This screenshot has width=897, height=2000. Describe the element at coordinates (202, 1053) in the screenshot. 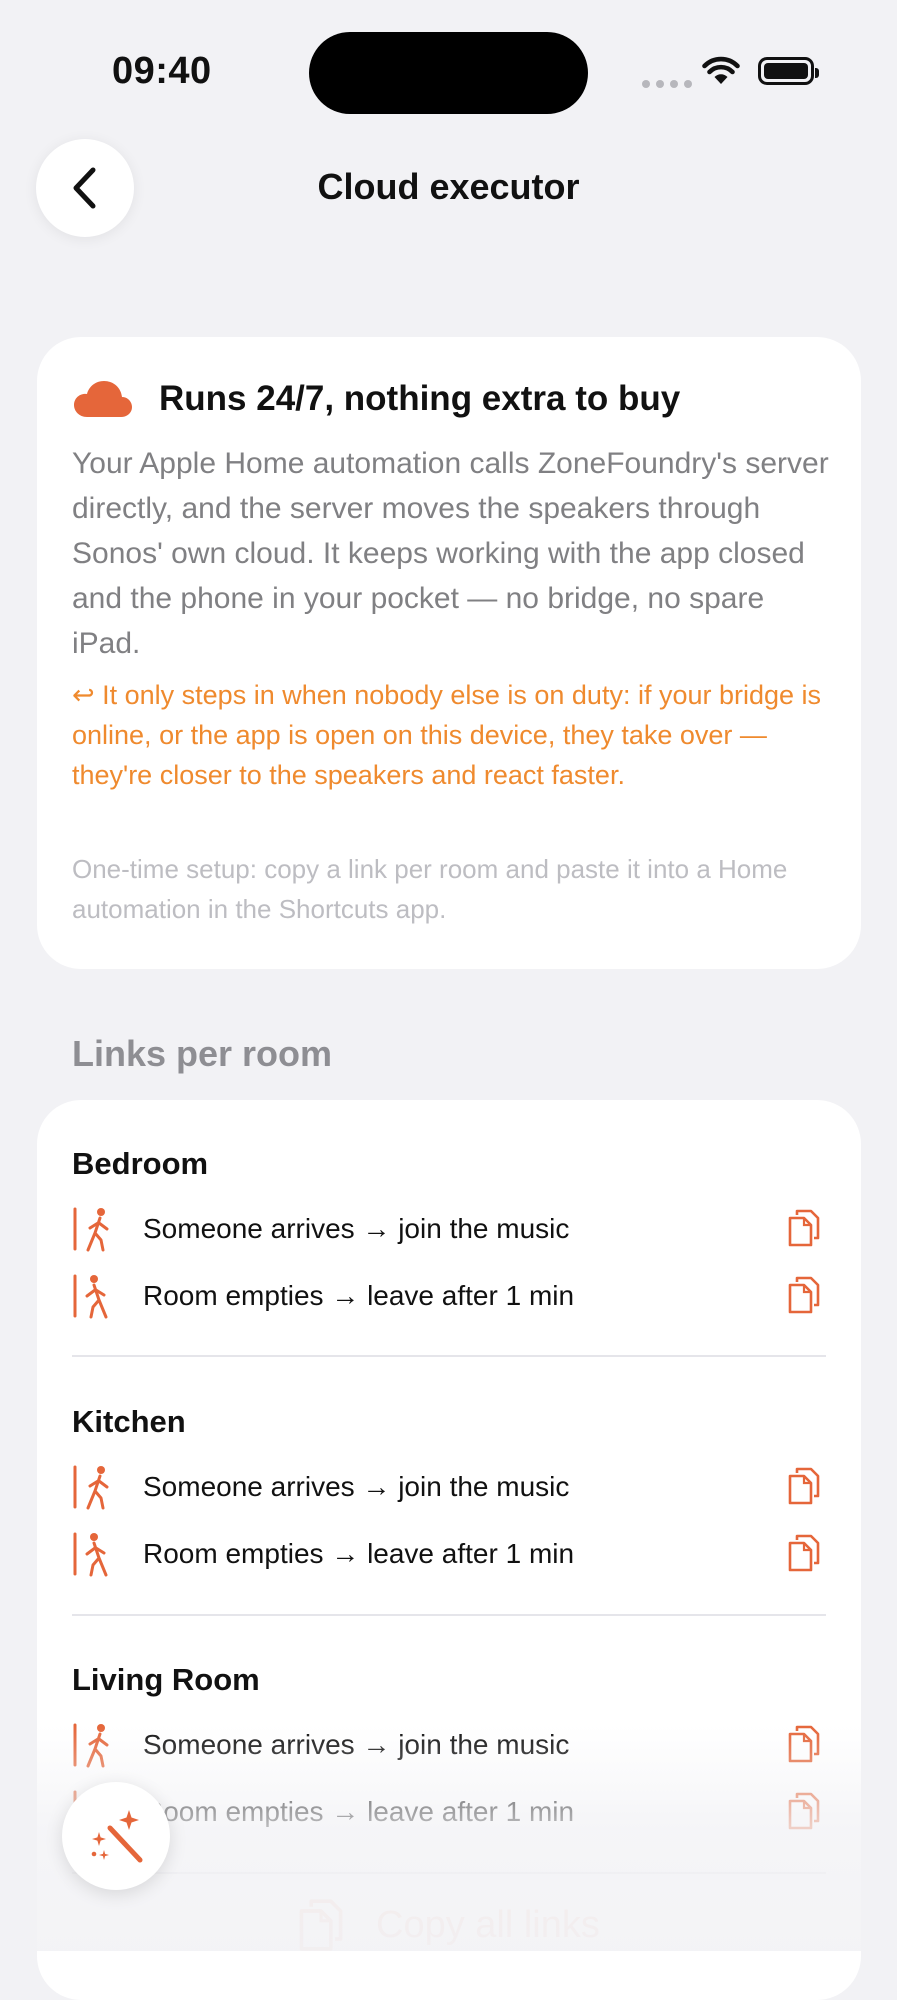

I see `section-label-links: Links per room` at that location.